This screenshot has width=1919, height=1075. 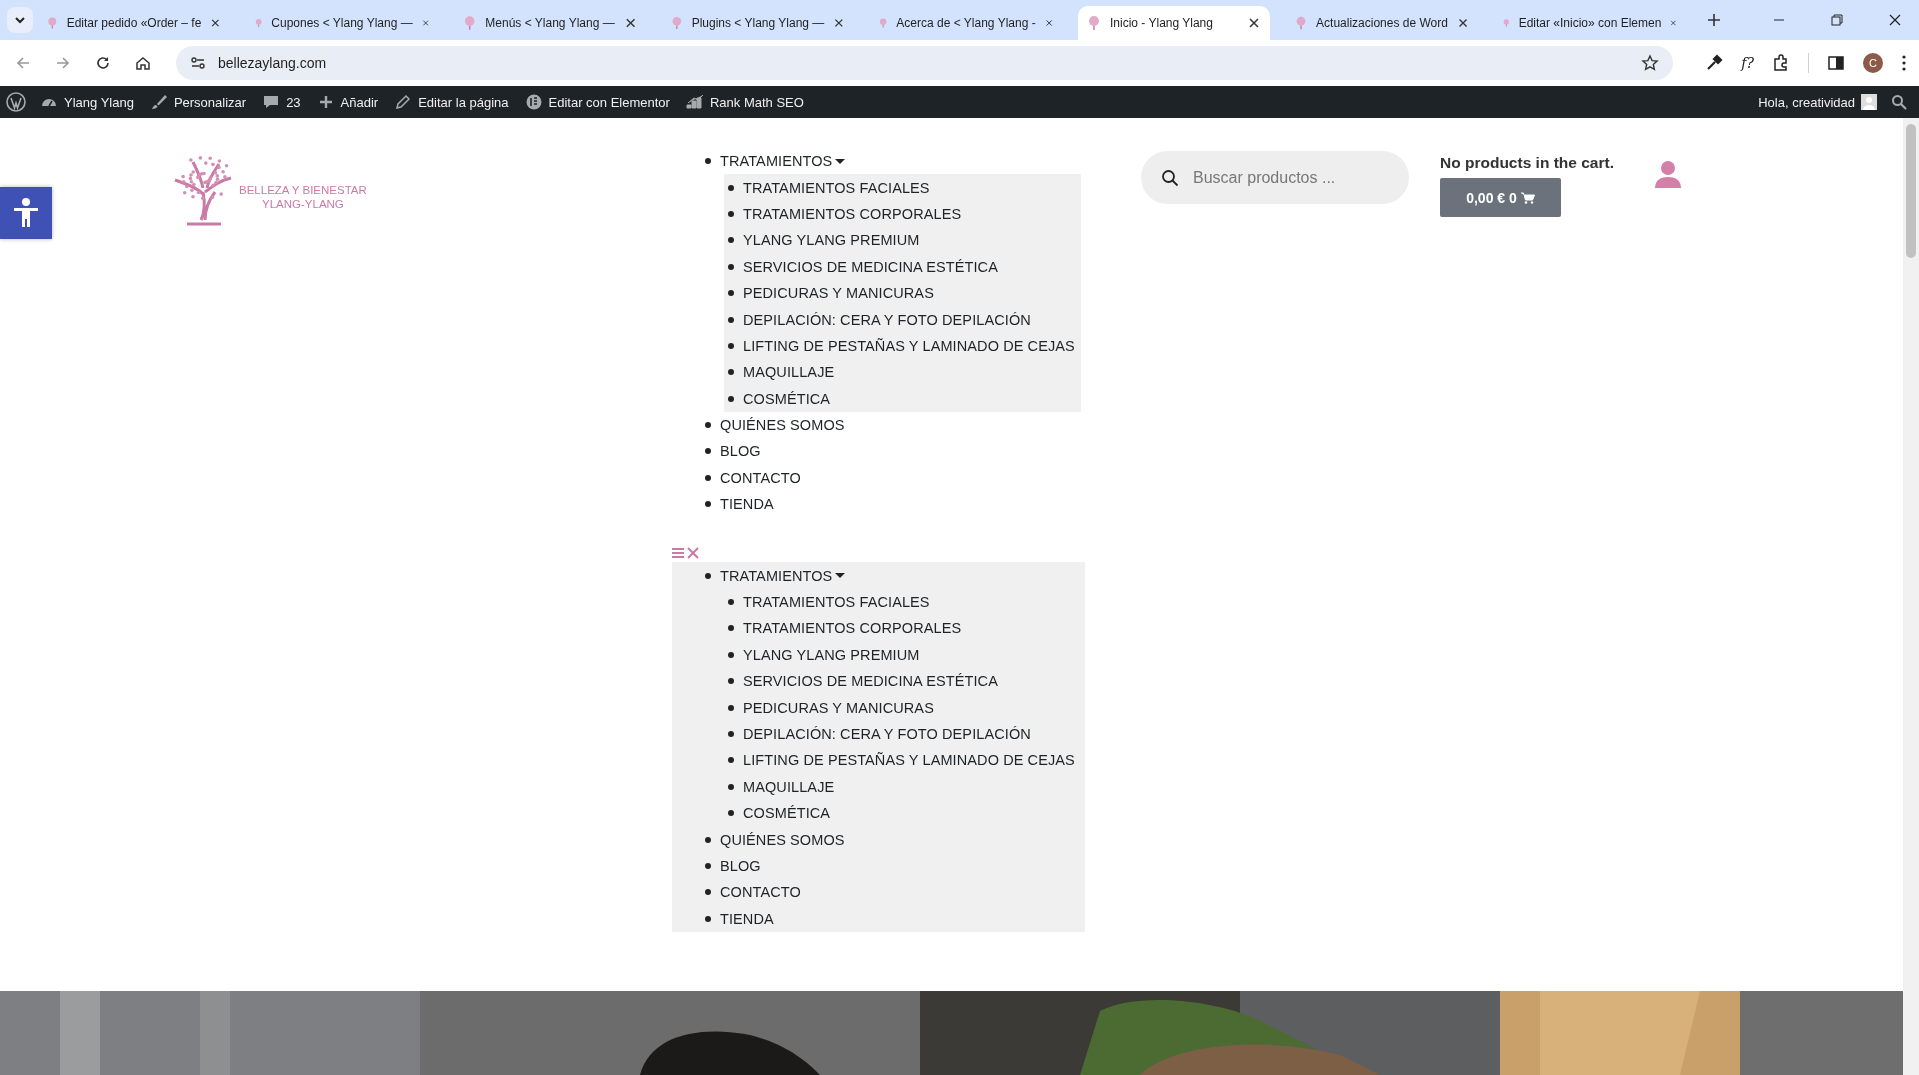 I want to click on tab-title: Actualizaciones de Word, so click(x=1382, y=23).